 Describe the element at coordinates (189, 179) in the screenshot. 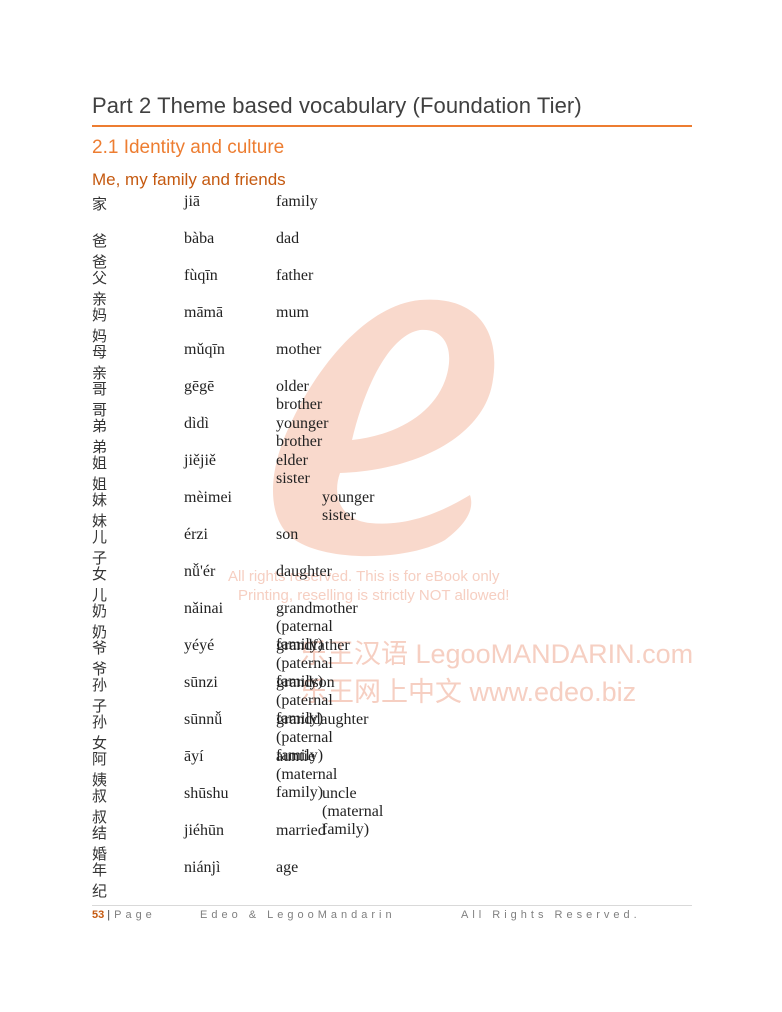

I see `subsection-title: Me, my family and friends` at that location.